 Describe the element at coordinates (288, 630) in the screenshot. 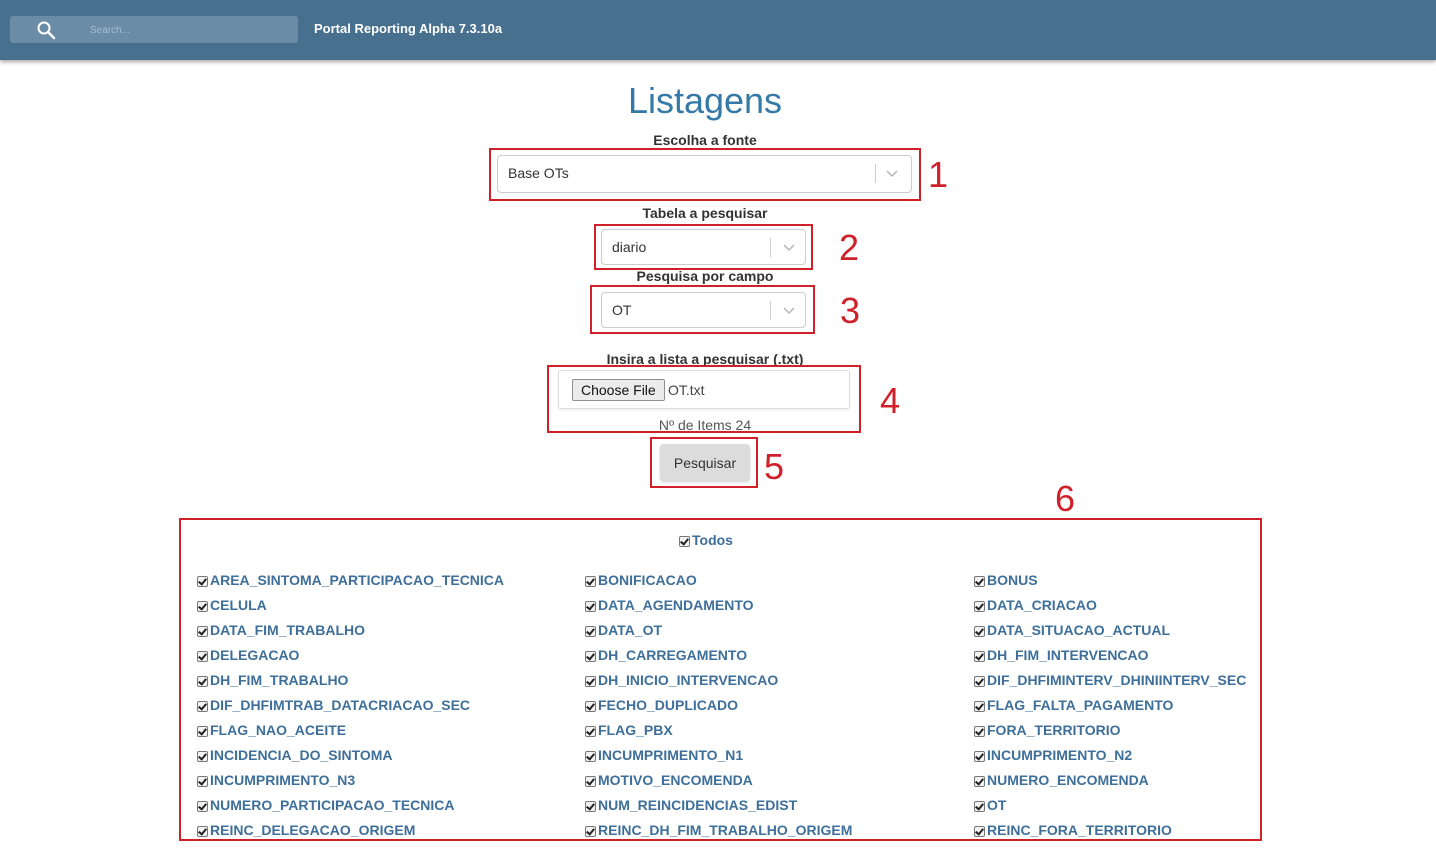

I see `field-checkbox-label: DATA_FIM_TRABALHO` at that location.